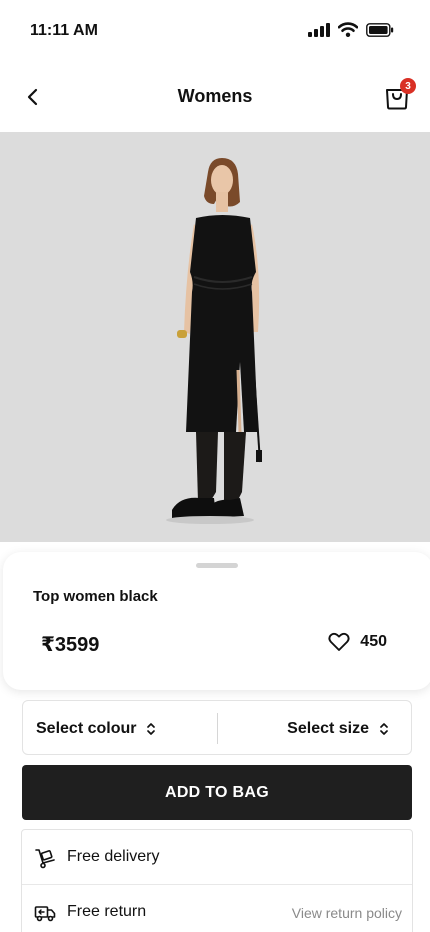 This screenshot has width=430, height=932. I want to click on return-truck-icon, so click(45, 914).